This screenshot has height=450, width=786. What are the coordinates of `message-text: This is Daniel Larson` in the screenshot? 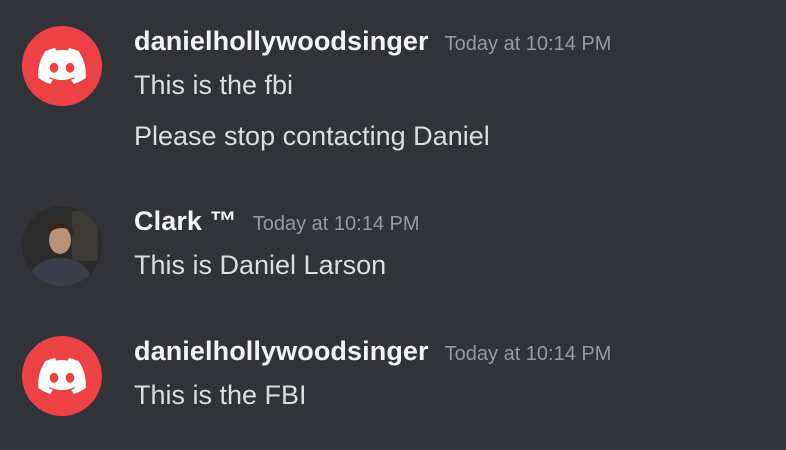 It's located at (260, 265).